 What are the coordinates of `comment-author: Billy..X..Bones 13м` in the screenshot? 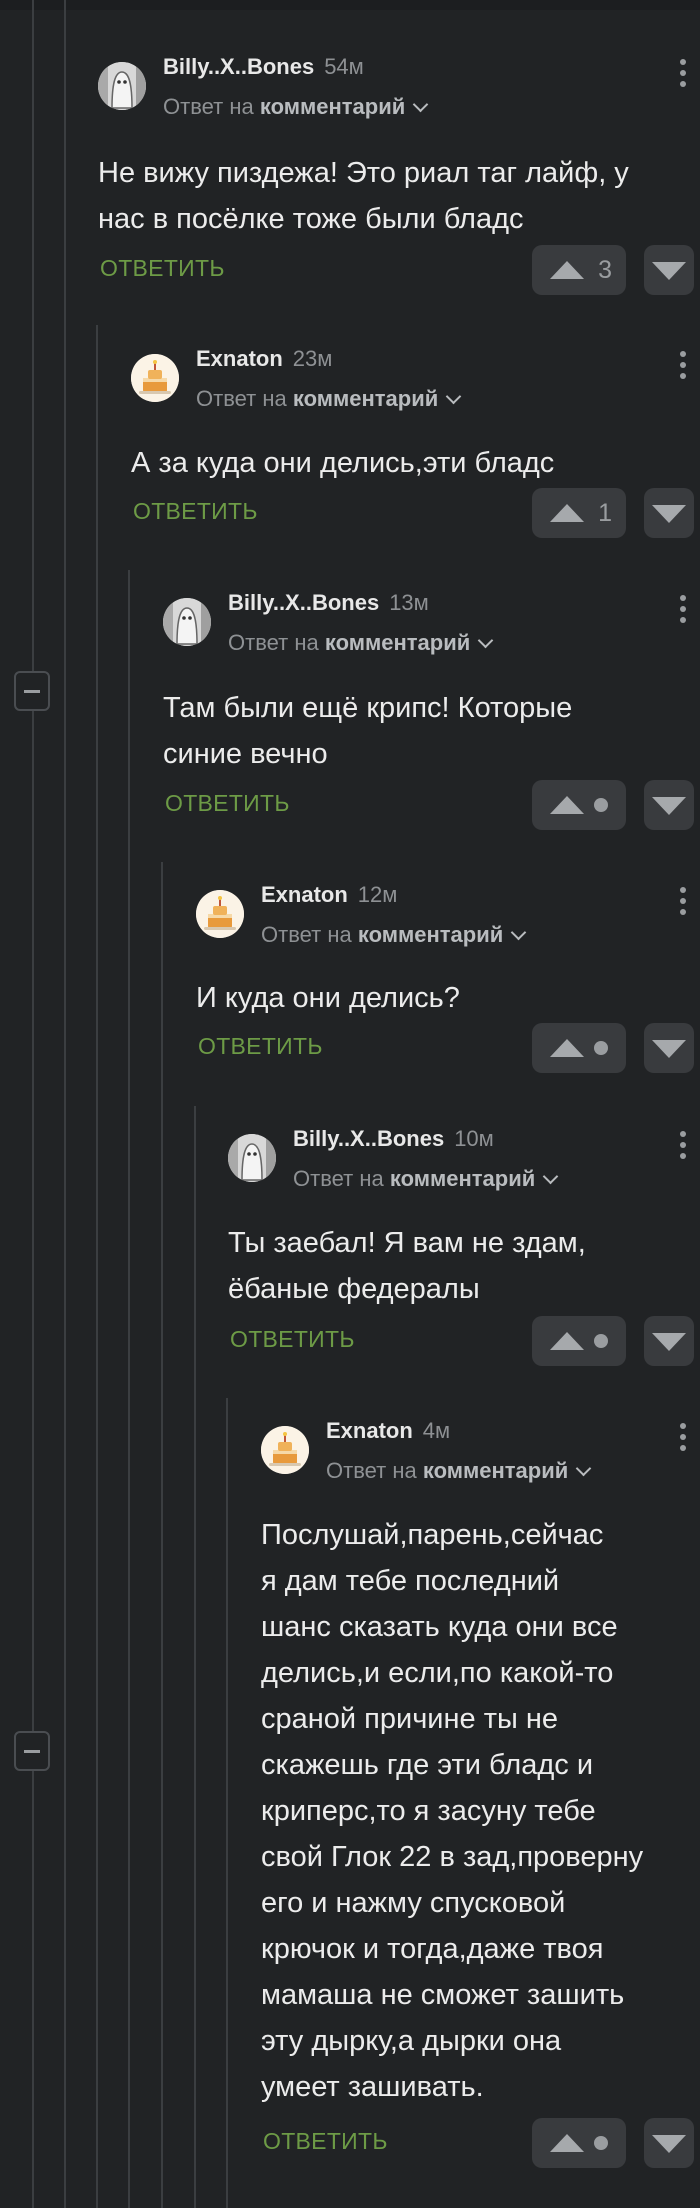 It's located at (328, 603).